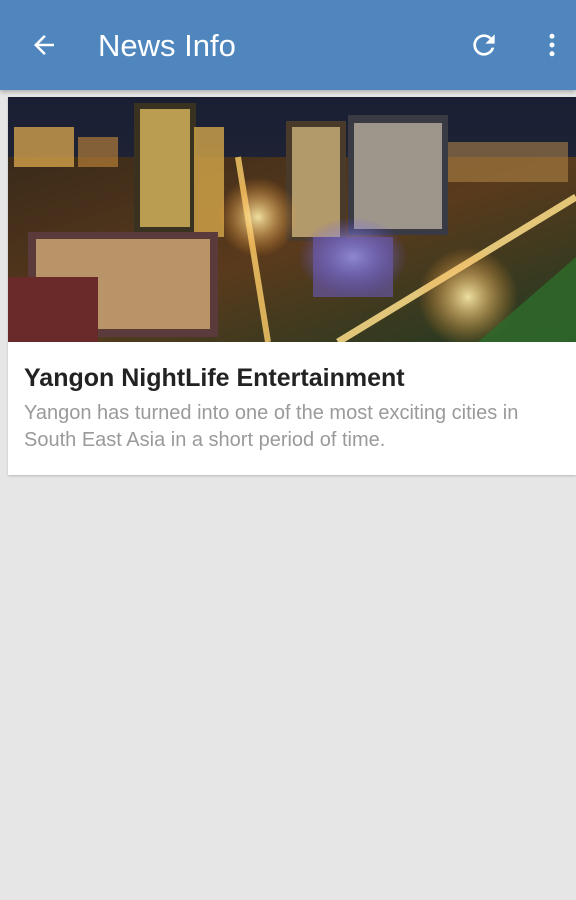 The width and height of the screenshot is (576, 900). I want to click on more-vert-icon, so click(552, 45).